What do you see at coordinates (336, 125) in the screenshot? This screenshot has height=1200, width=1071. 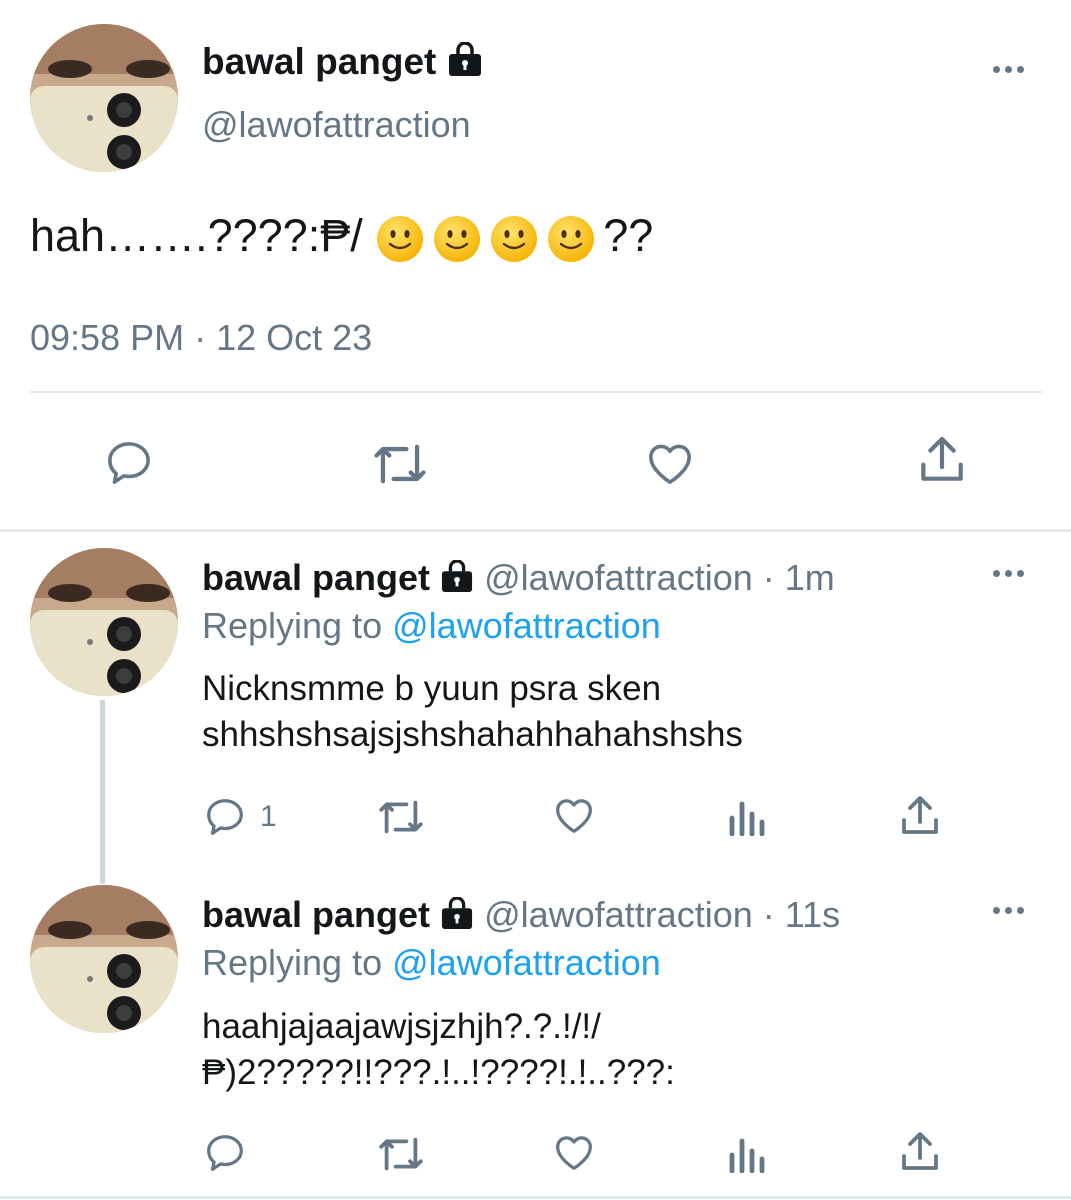 I see `handle: @lawofattraction` at bounding box center [336, 125].